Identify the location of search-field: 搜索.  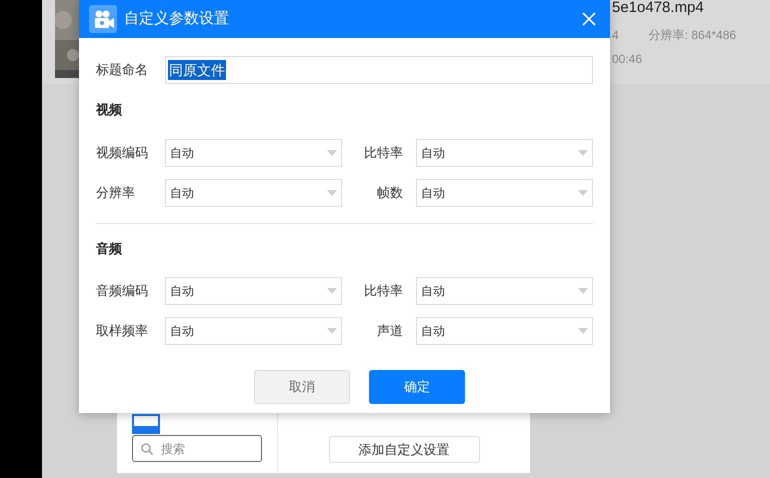
(197, 448).